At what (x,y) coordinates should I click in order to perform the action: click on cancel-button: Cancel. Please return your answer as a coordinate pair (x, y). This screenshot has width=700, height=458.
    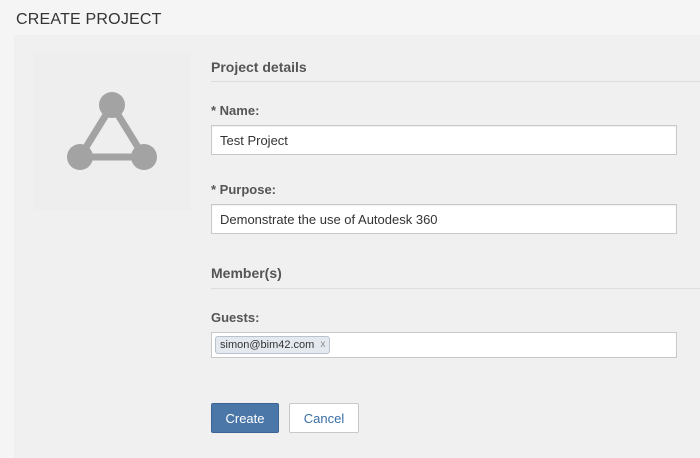
    Looking at the image, I should click on (324, 418).